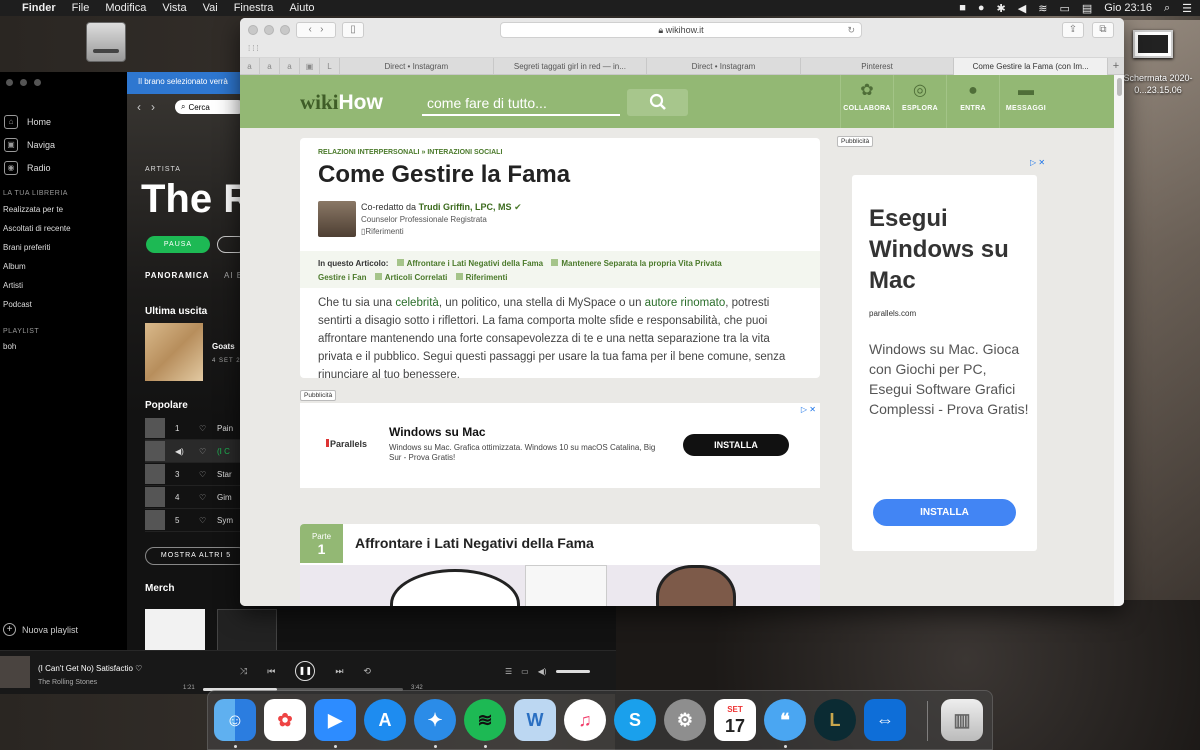 This screenshot has width=1200, height=750. I want to click on flag-icon: ▤, so click(1087, 8).